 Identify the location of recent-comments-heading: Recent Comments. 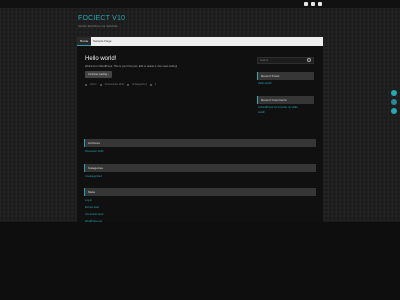
(285, 100).